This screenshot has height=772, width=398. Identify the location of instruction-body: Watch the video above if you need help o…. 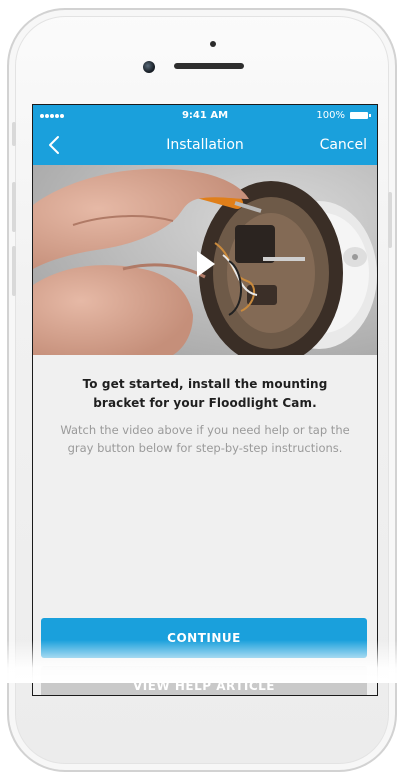
(205, 439).